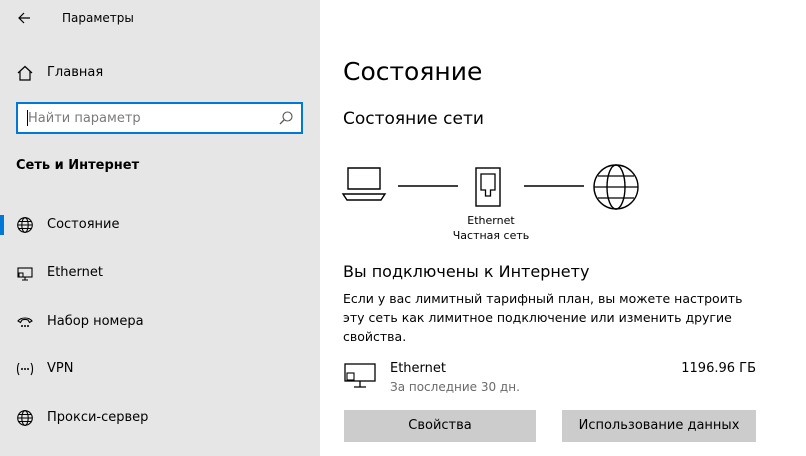 The image size is (806, 456). I want to click on properties-button: Свойства, so click(440, 426).